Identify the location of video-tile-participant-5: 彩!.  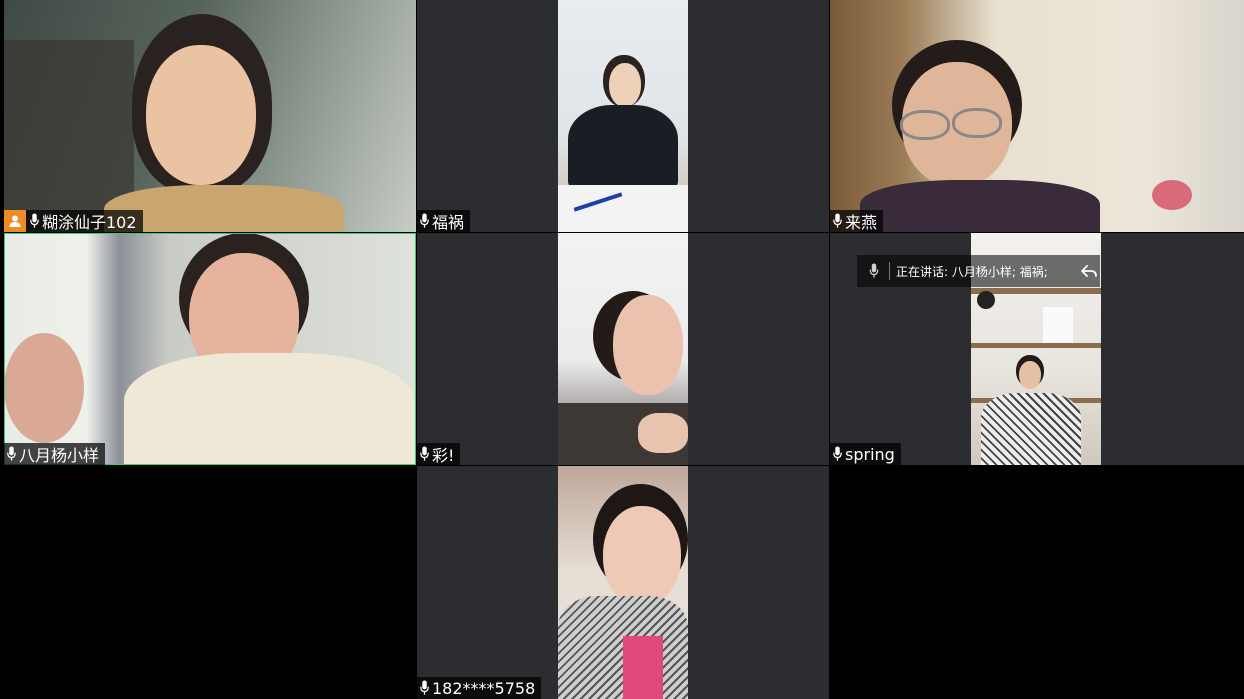
(623, 349).